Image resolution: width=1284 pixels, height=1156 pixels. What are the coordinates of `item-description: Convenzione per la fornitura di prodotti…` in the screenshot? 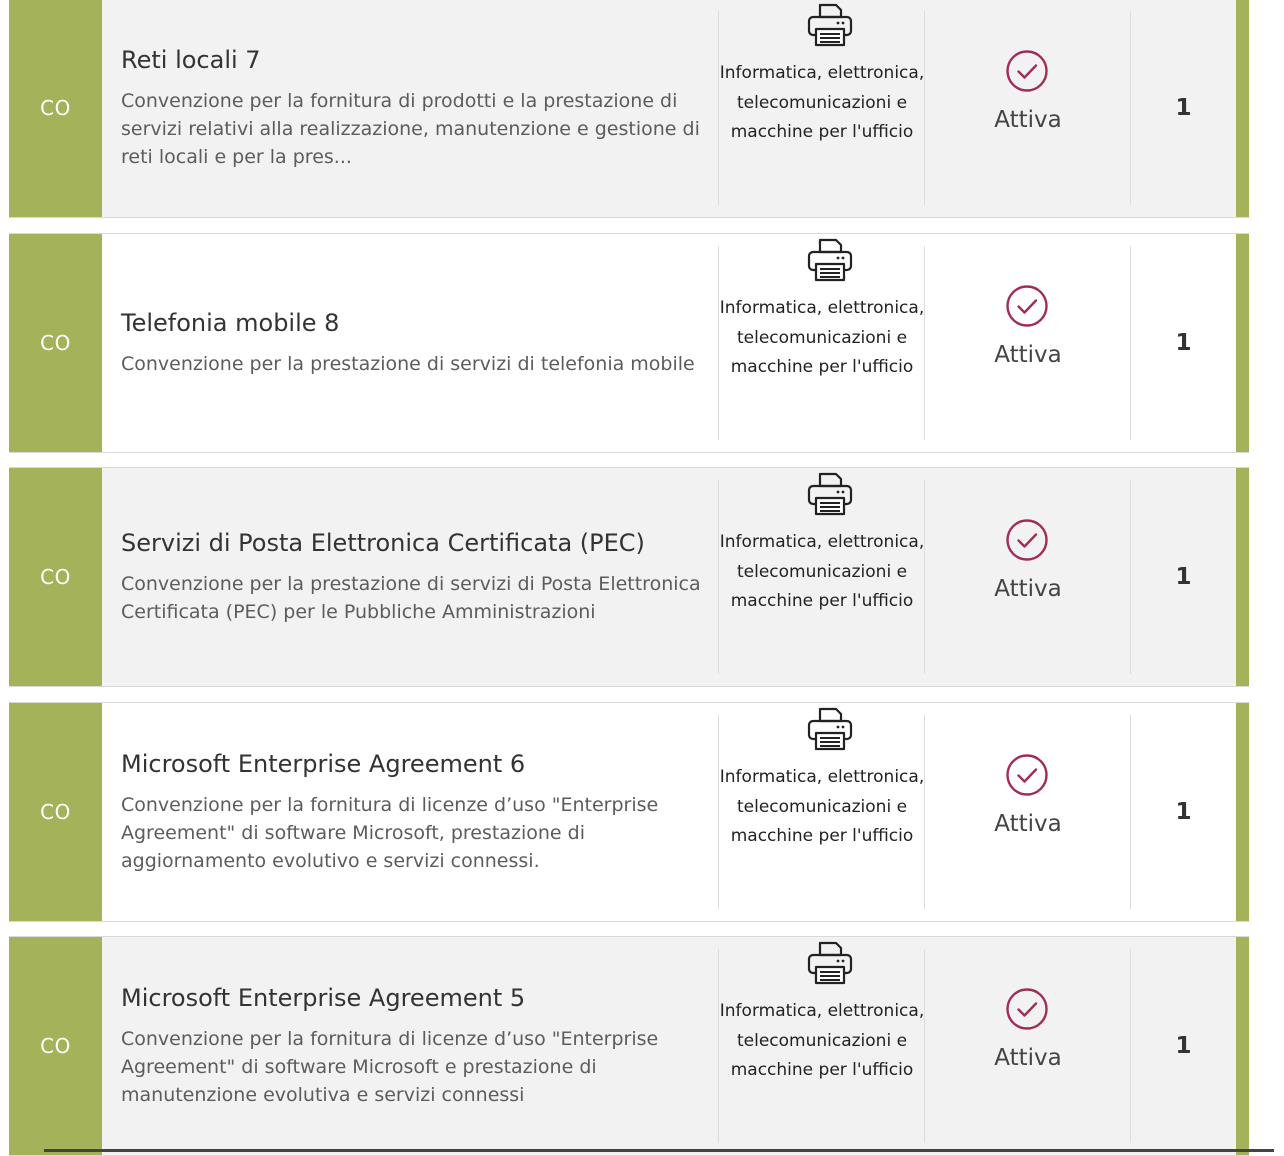 It's located at (410, 129).